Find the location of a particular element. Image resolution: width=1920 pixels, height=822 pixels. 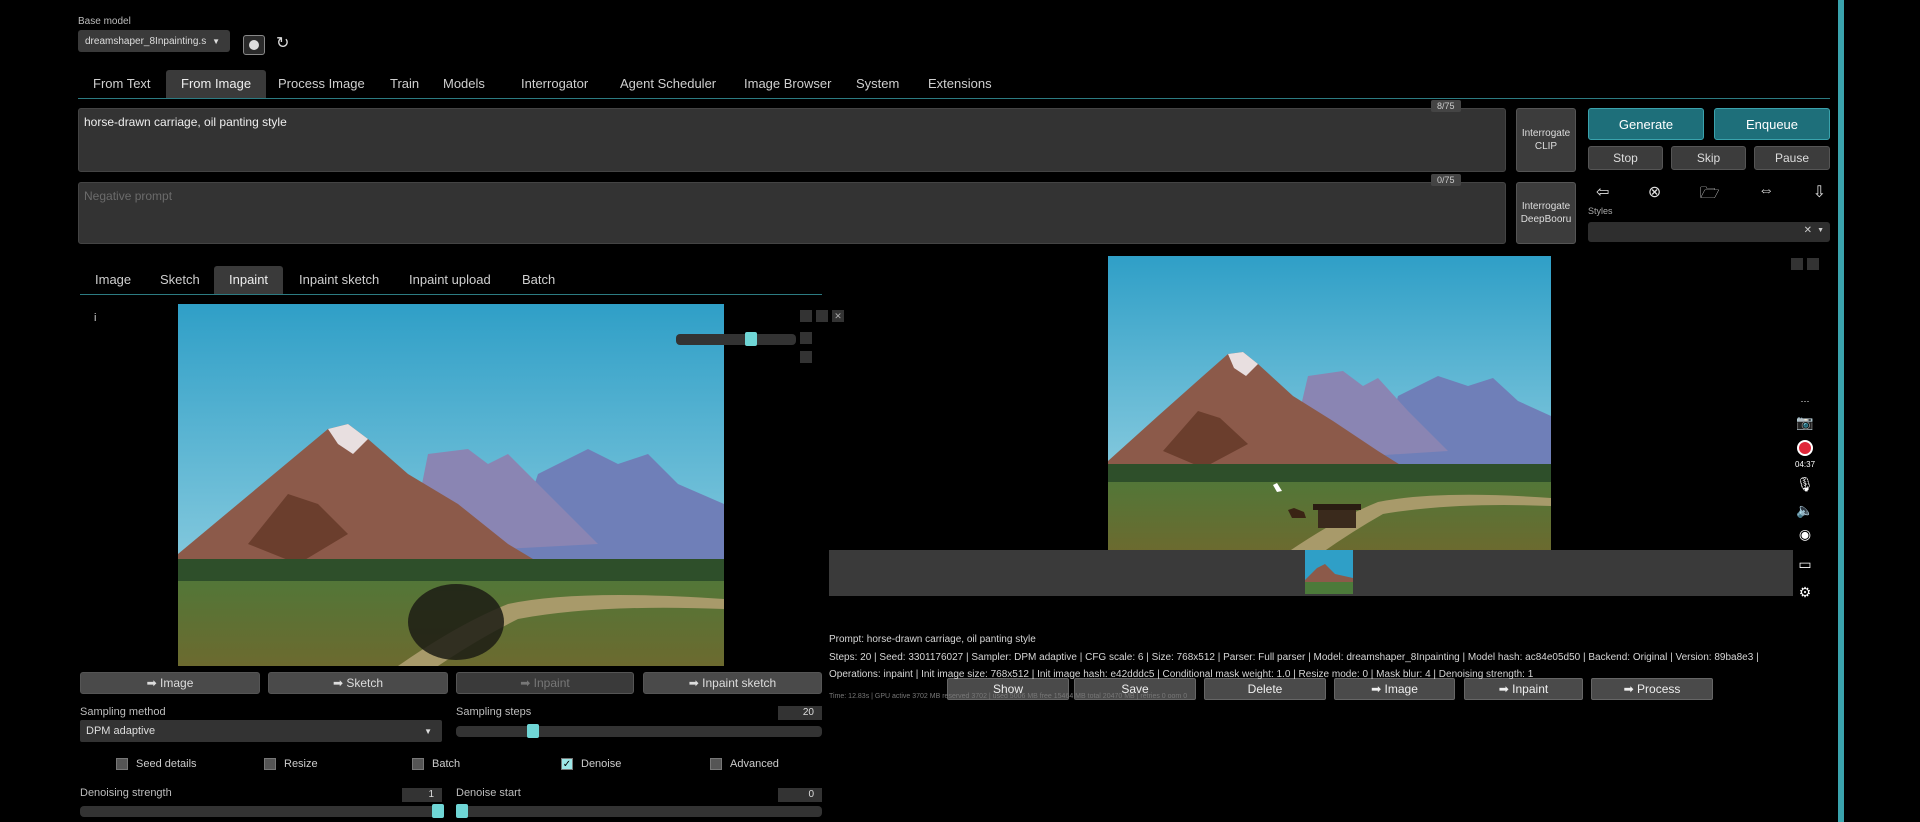

sampling-method-value: DPM adaptive is located at coordinates (121, 731).